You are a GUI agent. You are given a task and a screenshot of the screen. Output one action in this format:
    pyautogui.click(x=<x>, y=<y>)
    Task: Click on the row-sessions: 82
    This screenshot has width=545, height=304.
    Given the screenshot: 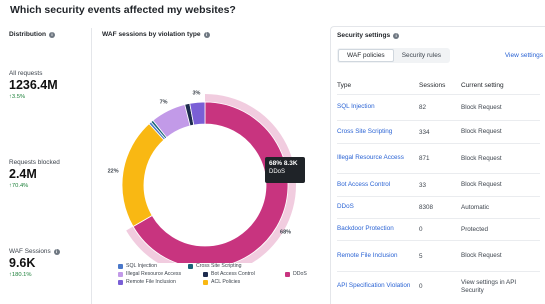 What is the action you would take?
    pyautogui.click(x=423, y=107)
    